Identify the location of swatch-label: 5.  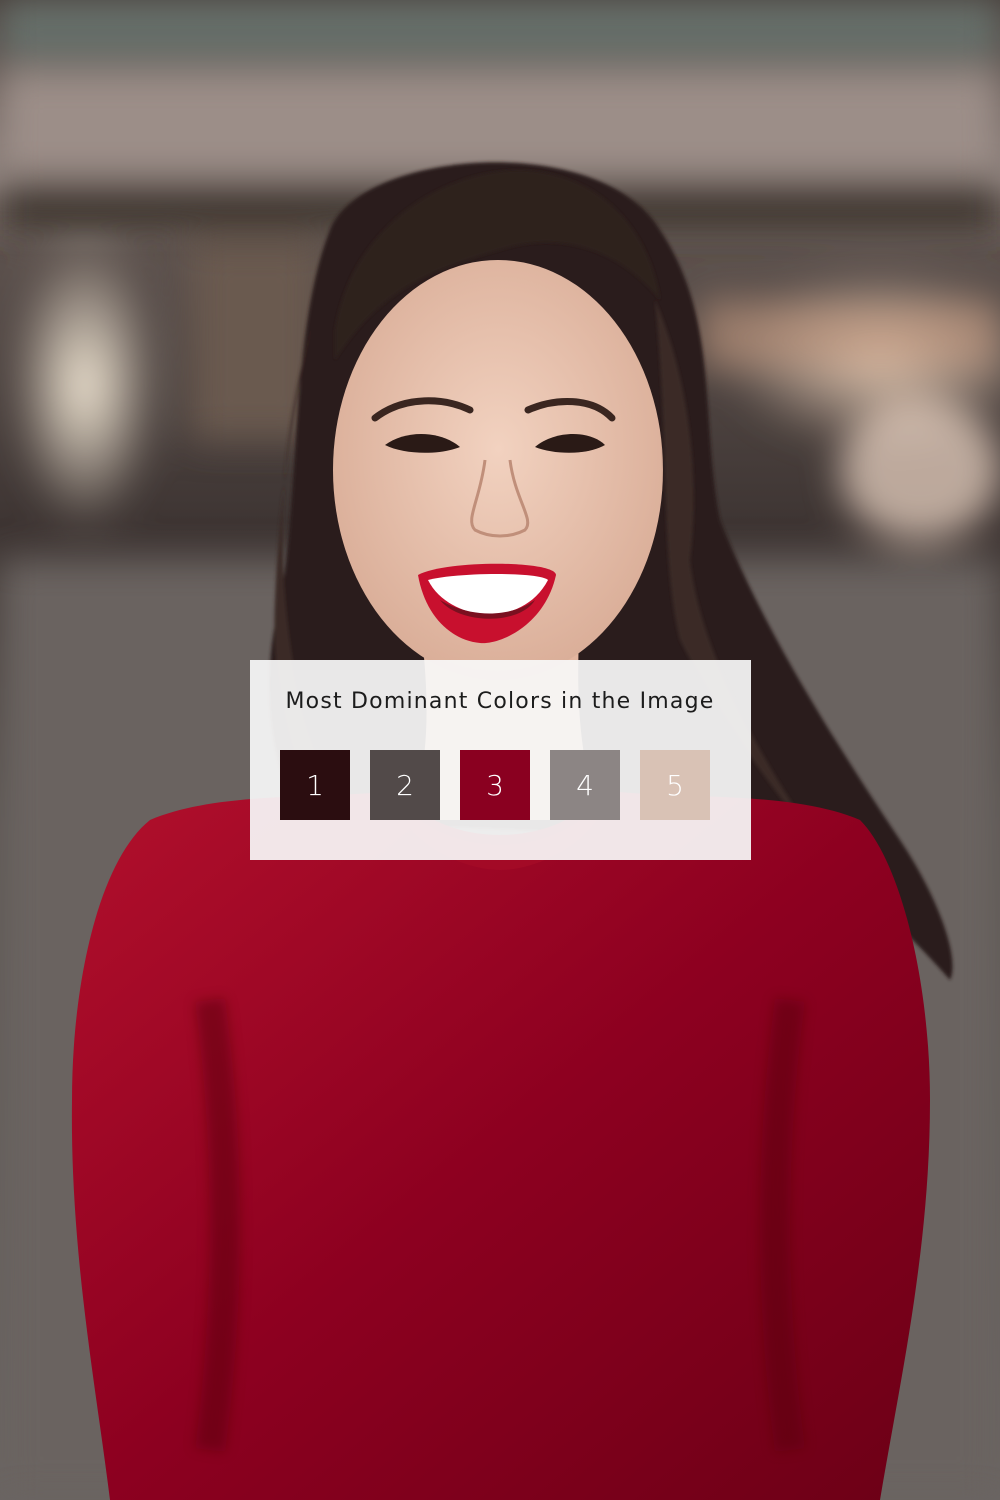
(675, 785).